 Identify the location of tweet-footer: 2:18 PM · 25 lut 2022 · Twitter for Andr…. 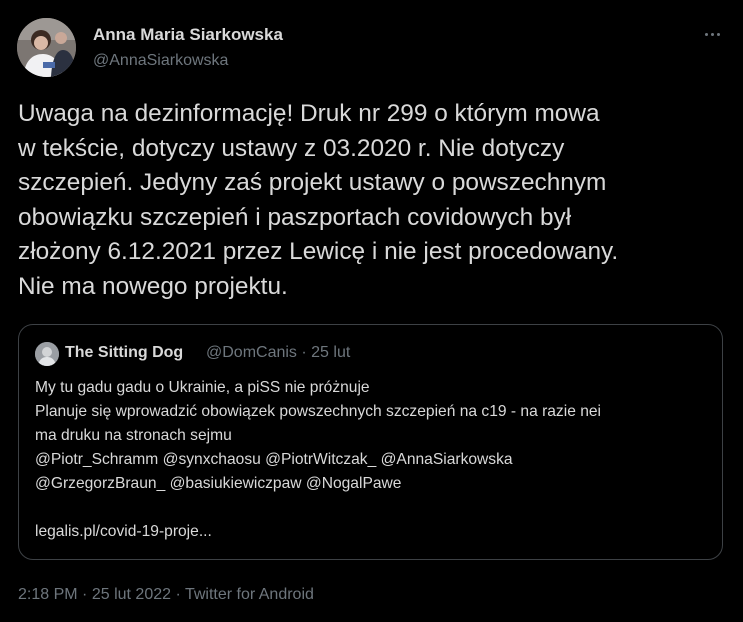
(166, 595).